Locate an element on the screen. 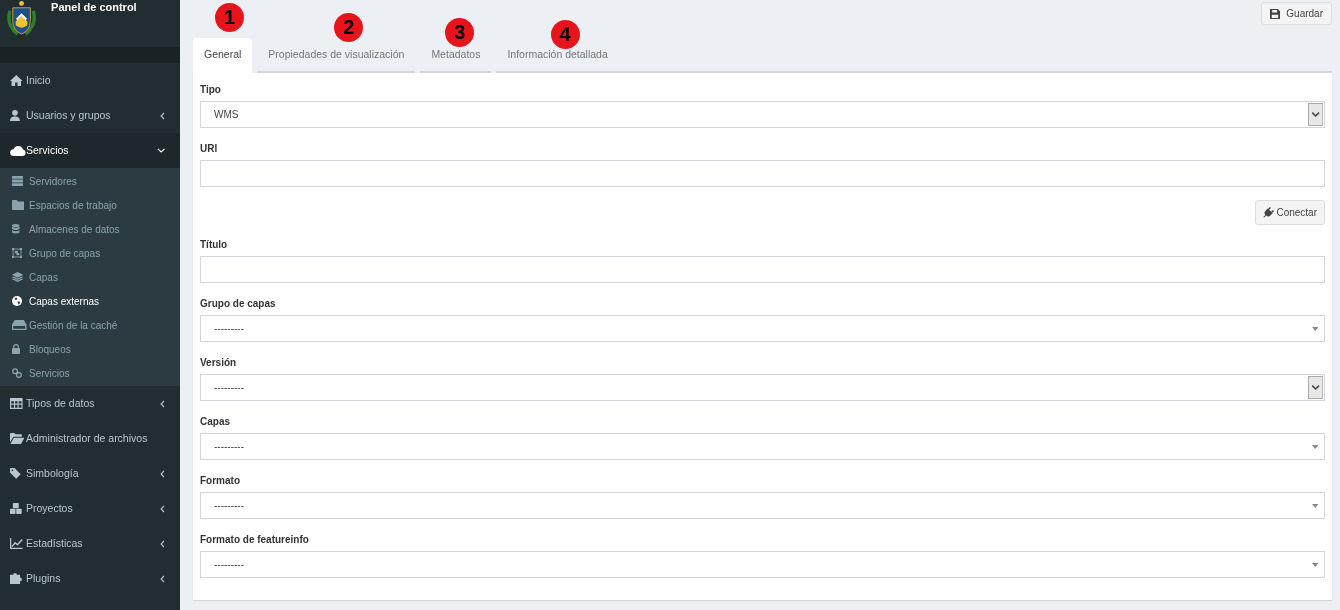  server-icon is located at coordinates (18, 181).